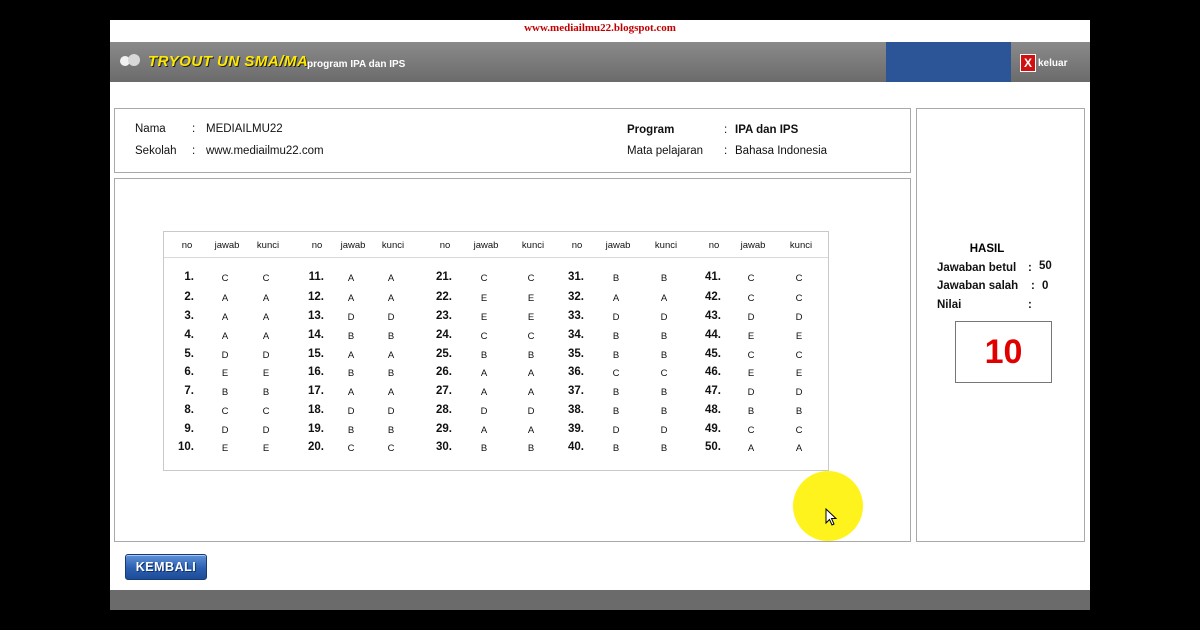 The width and height of the screenshot is (1200, 630). What do you see at coordinates (189, 372) in the screenshot?
I see `row-number: 6.` at bounding box center [189, 372].